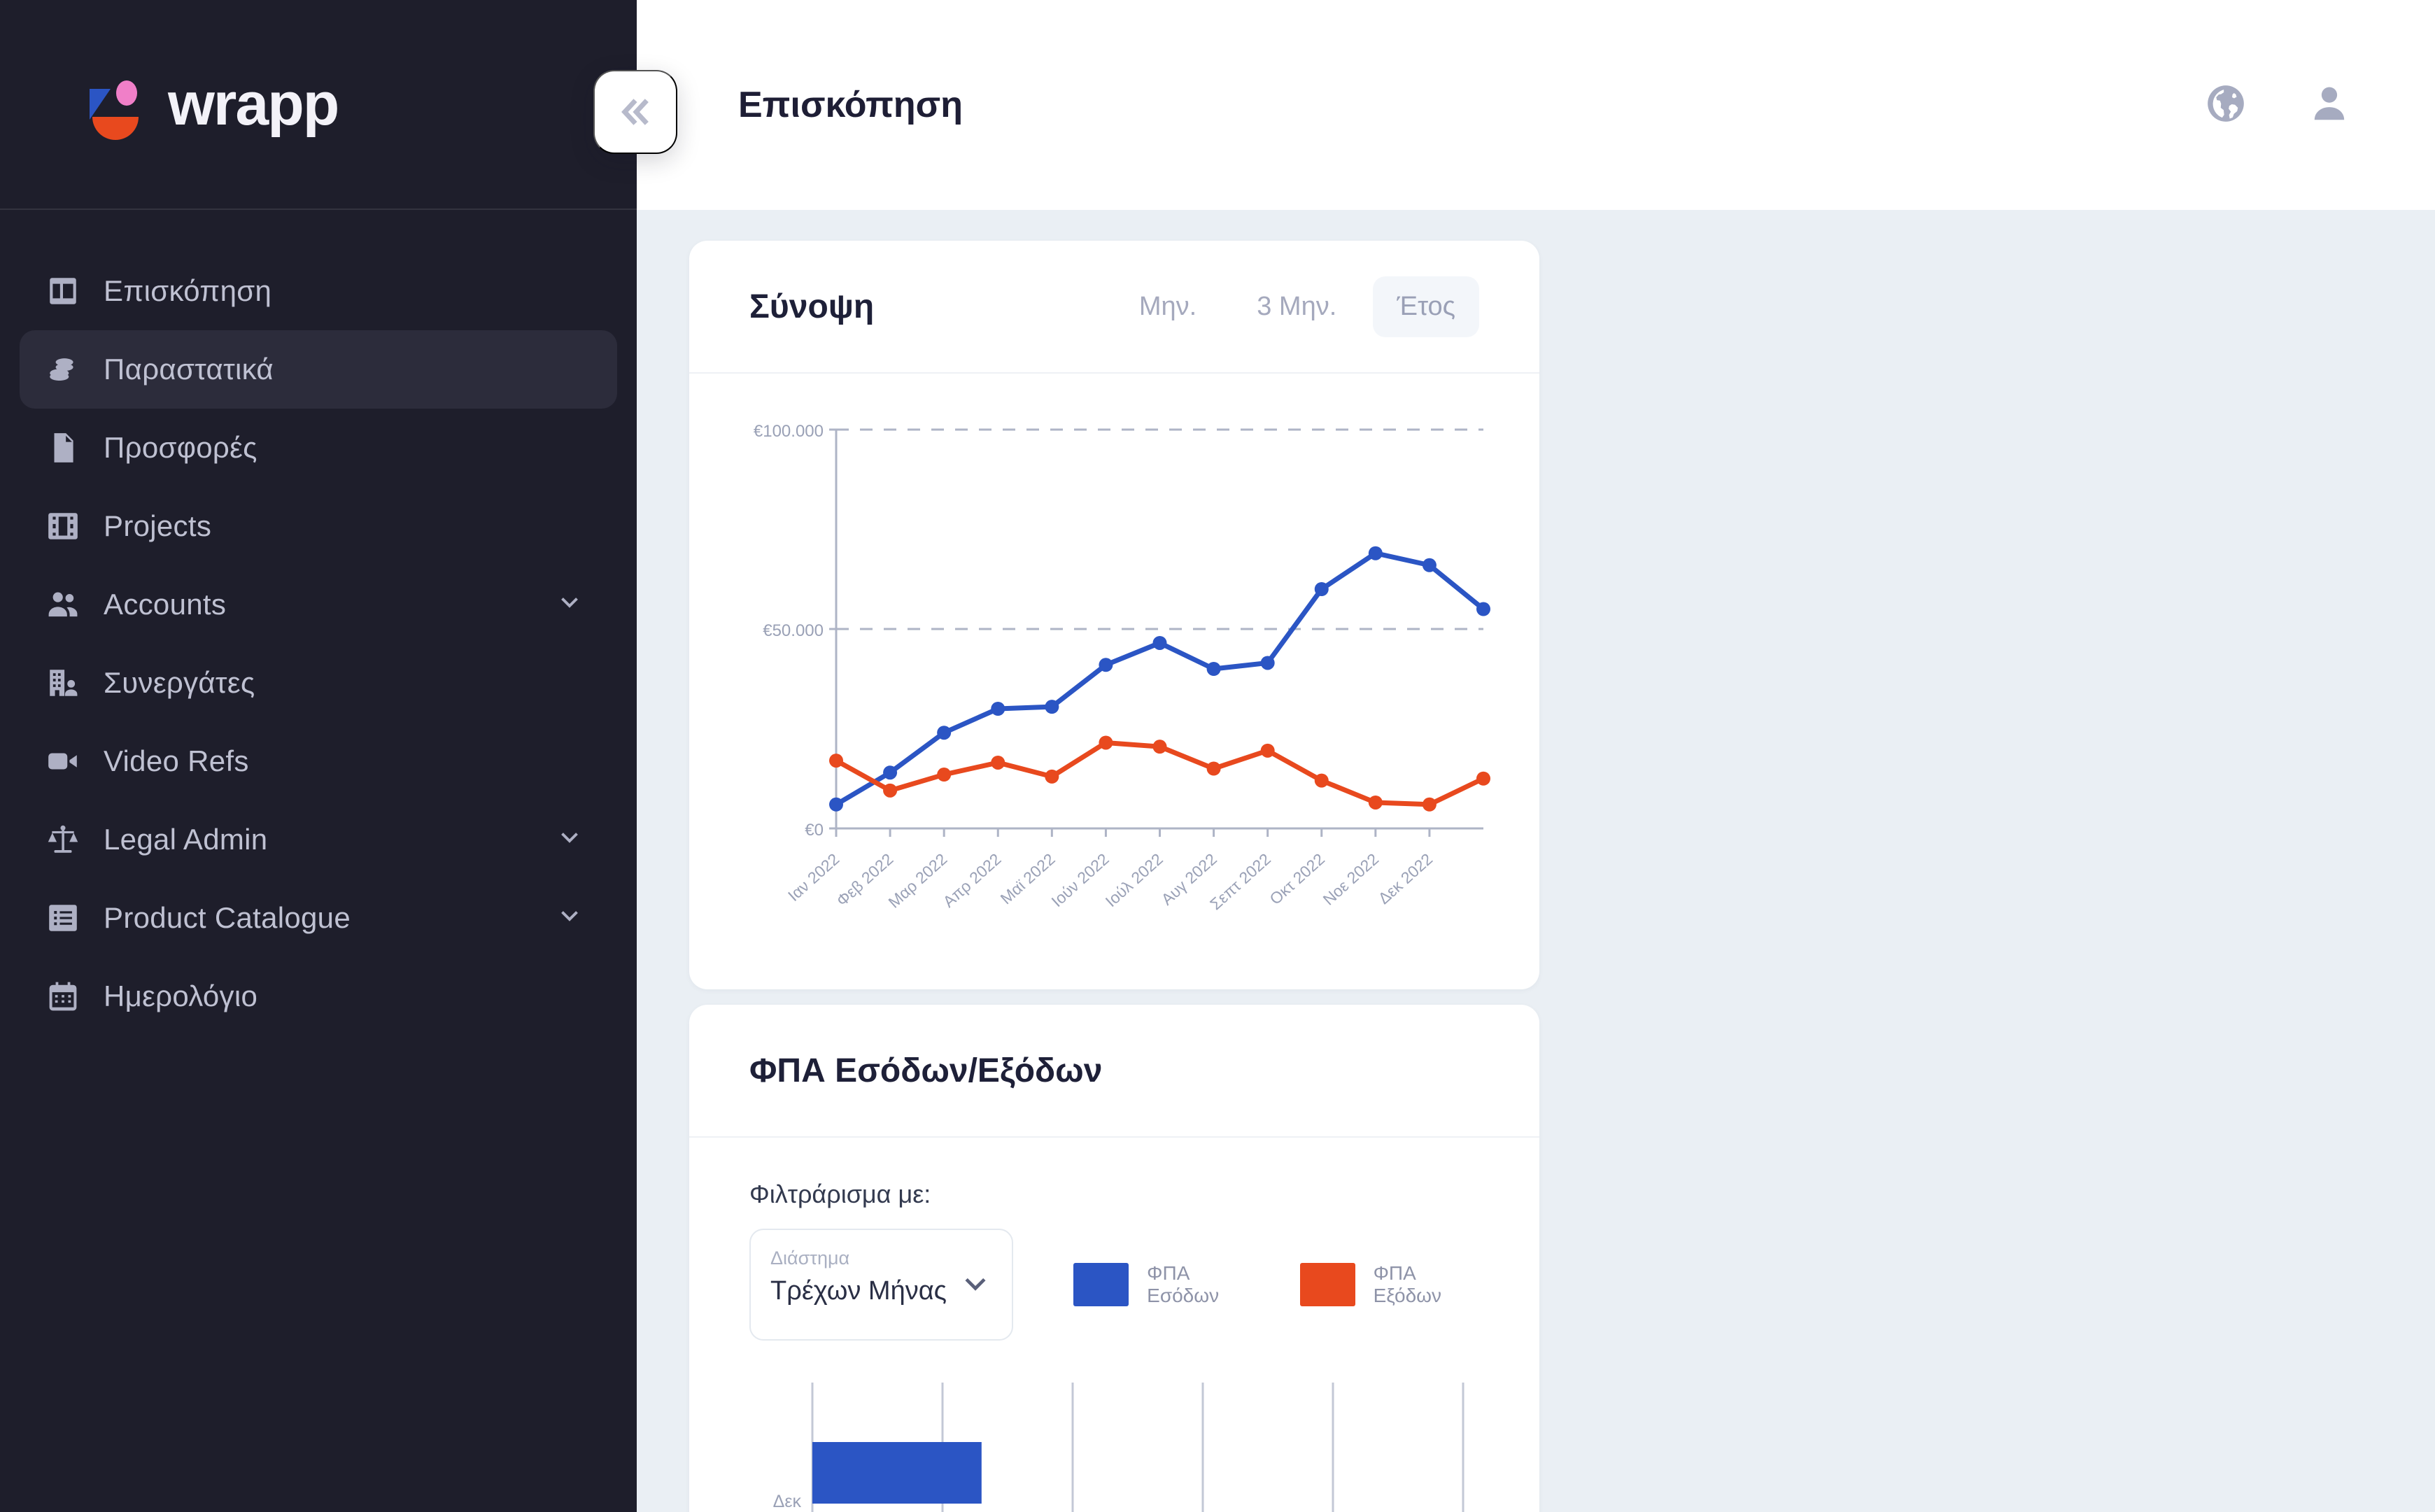  Describe the element at coordinates (858, 1291) in the screenshot. I see `vat-period-select-value: Τρέχων Μήνας` at that location.